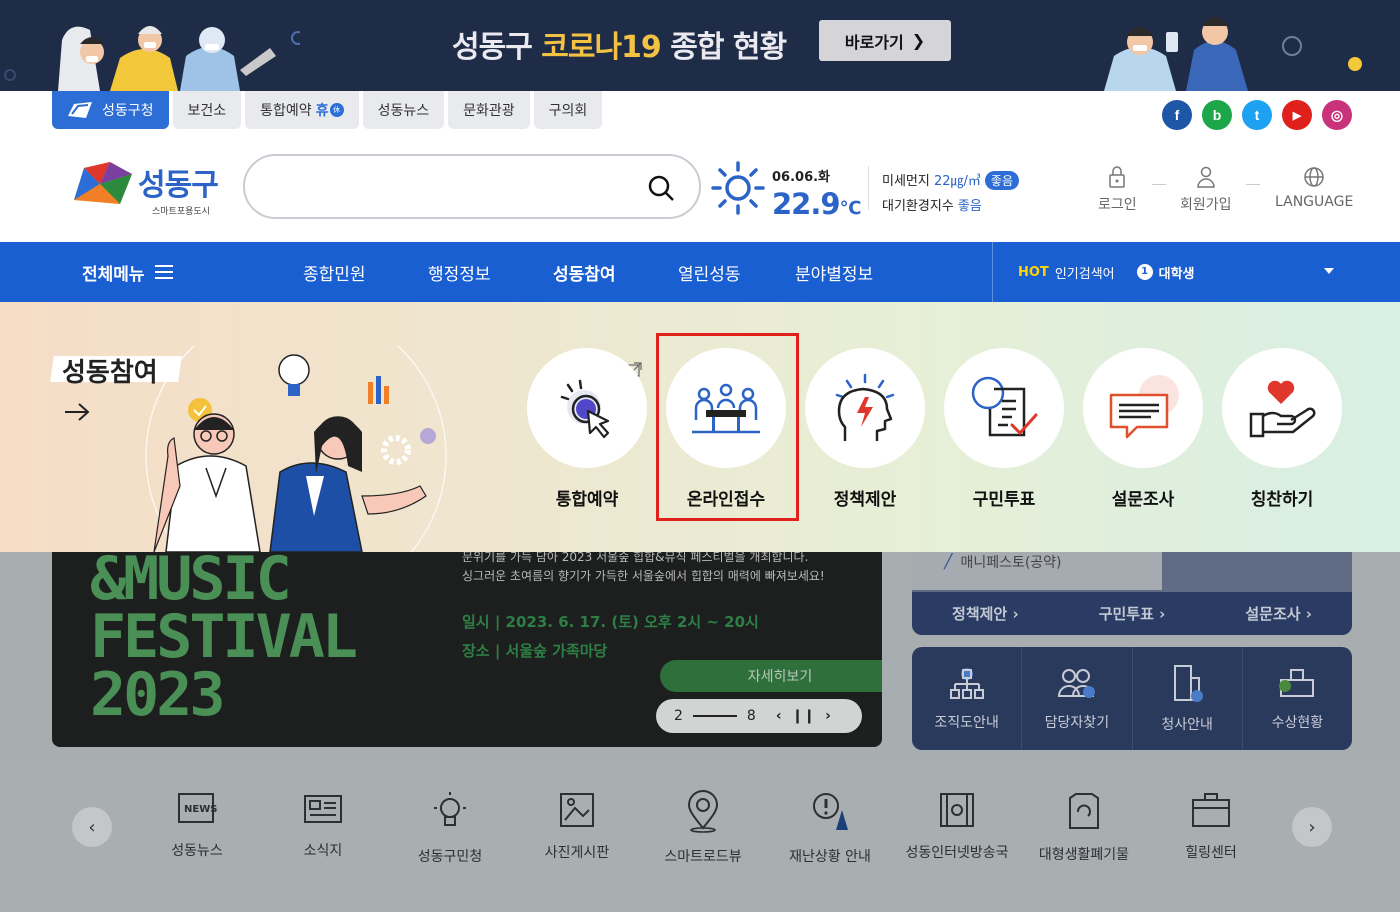  I want to click on bottom-menu-broadcast: 성동인터넷방송국, so click(957, 826).